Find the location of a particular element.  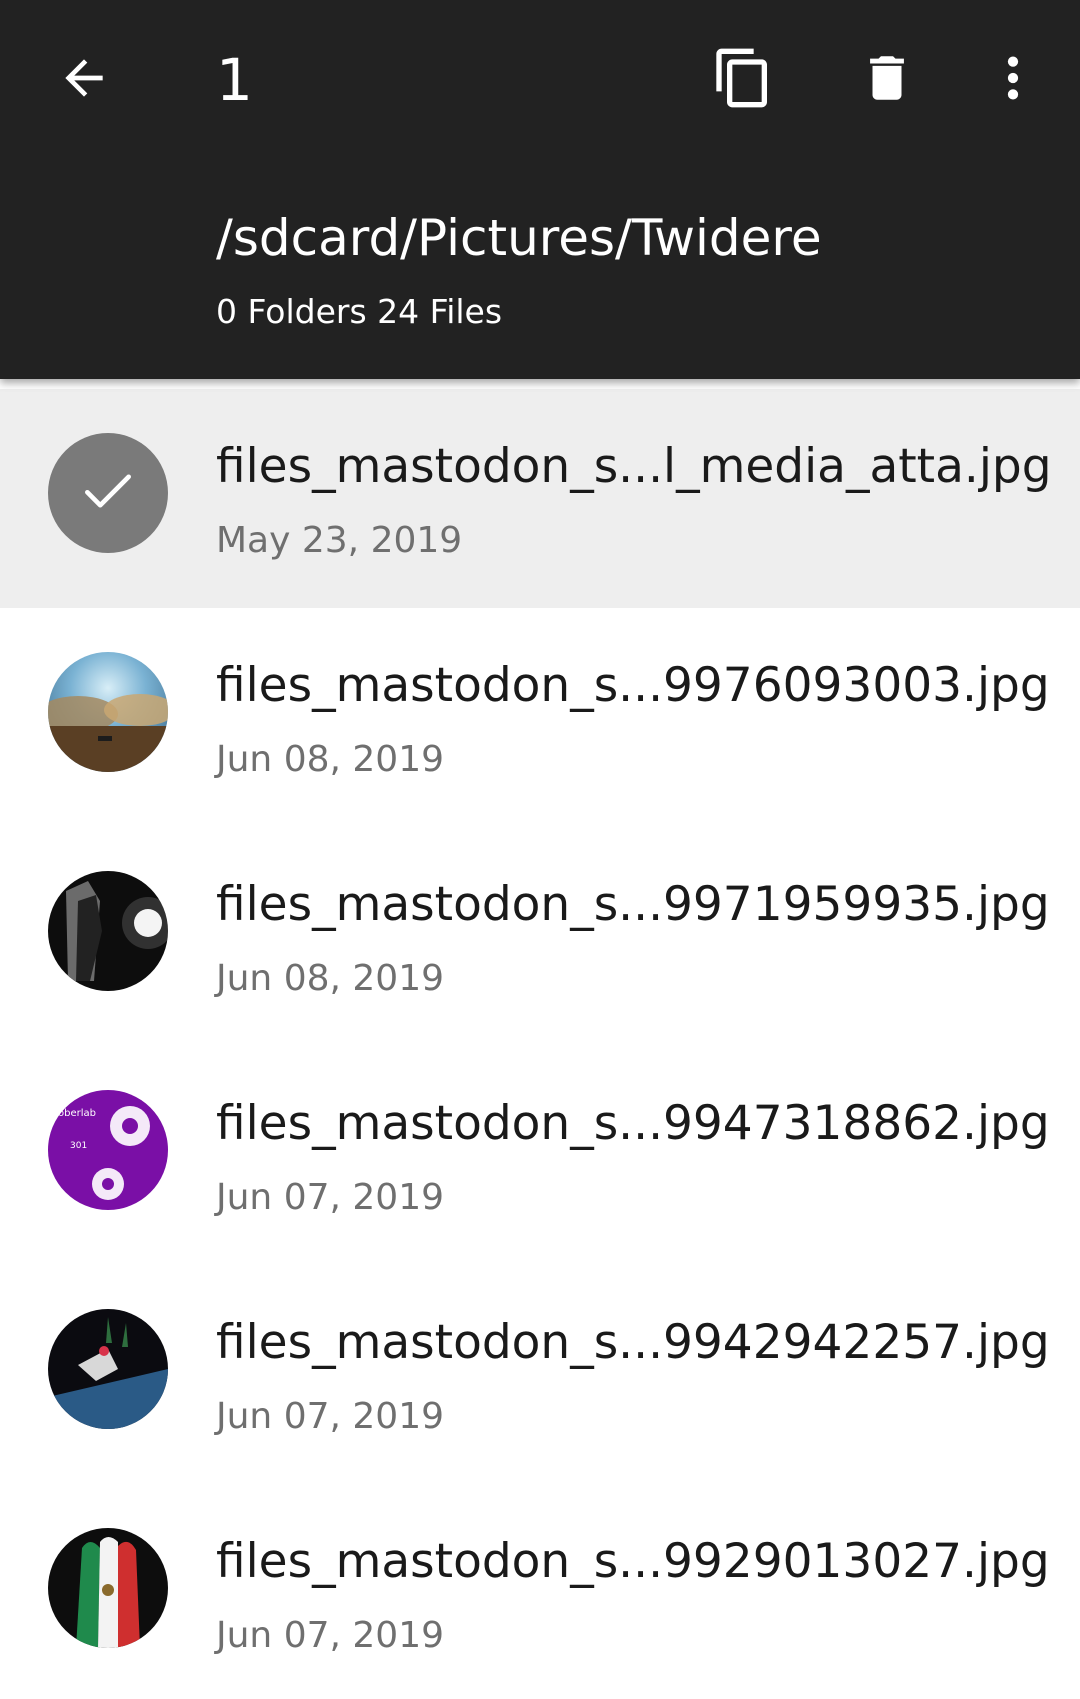

folder-summary: 0 Folders 24 Files is located at coordinates (359, 311).